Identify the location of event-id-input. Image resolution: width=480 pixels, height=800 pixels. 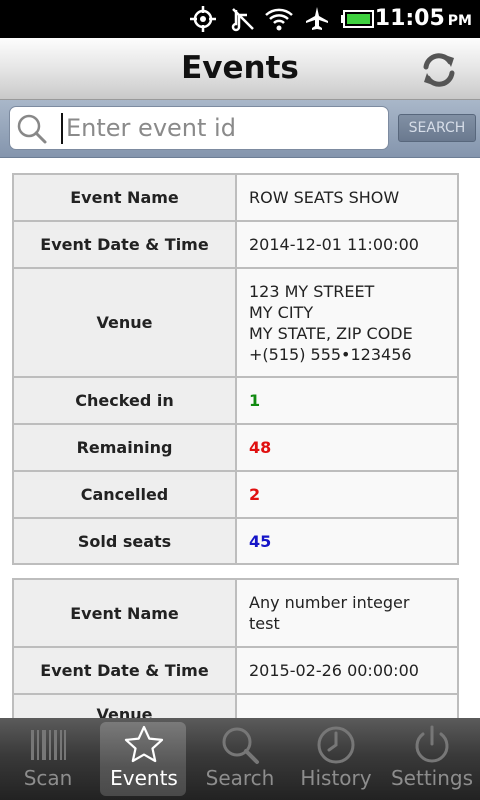
(225, 128).